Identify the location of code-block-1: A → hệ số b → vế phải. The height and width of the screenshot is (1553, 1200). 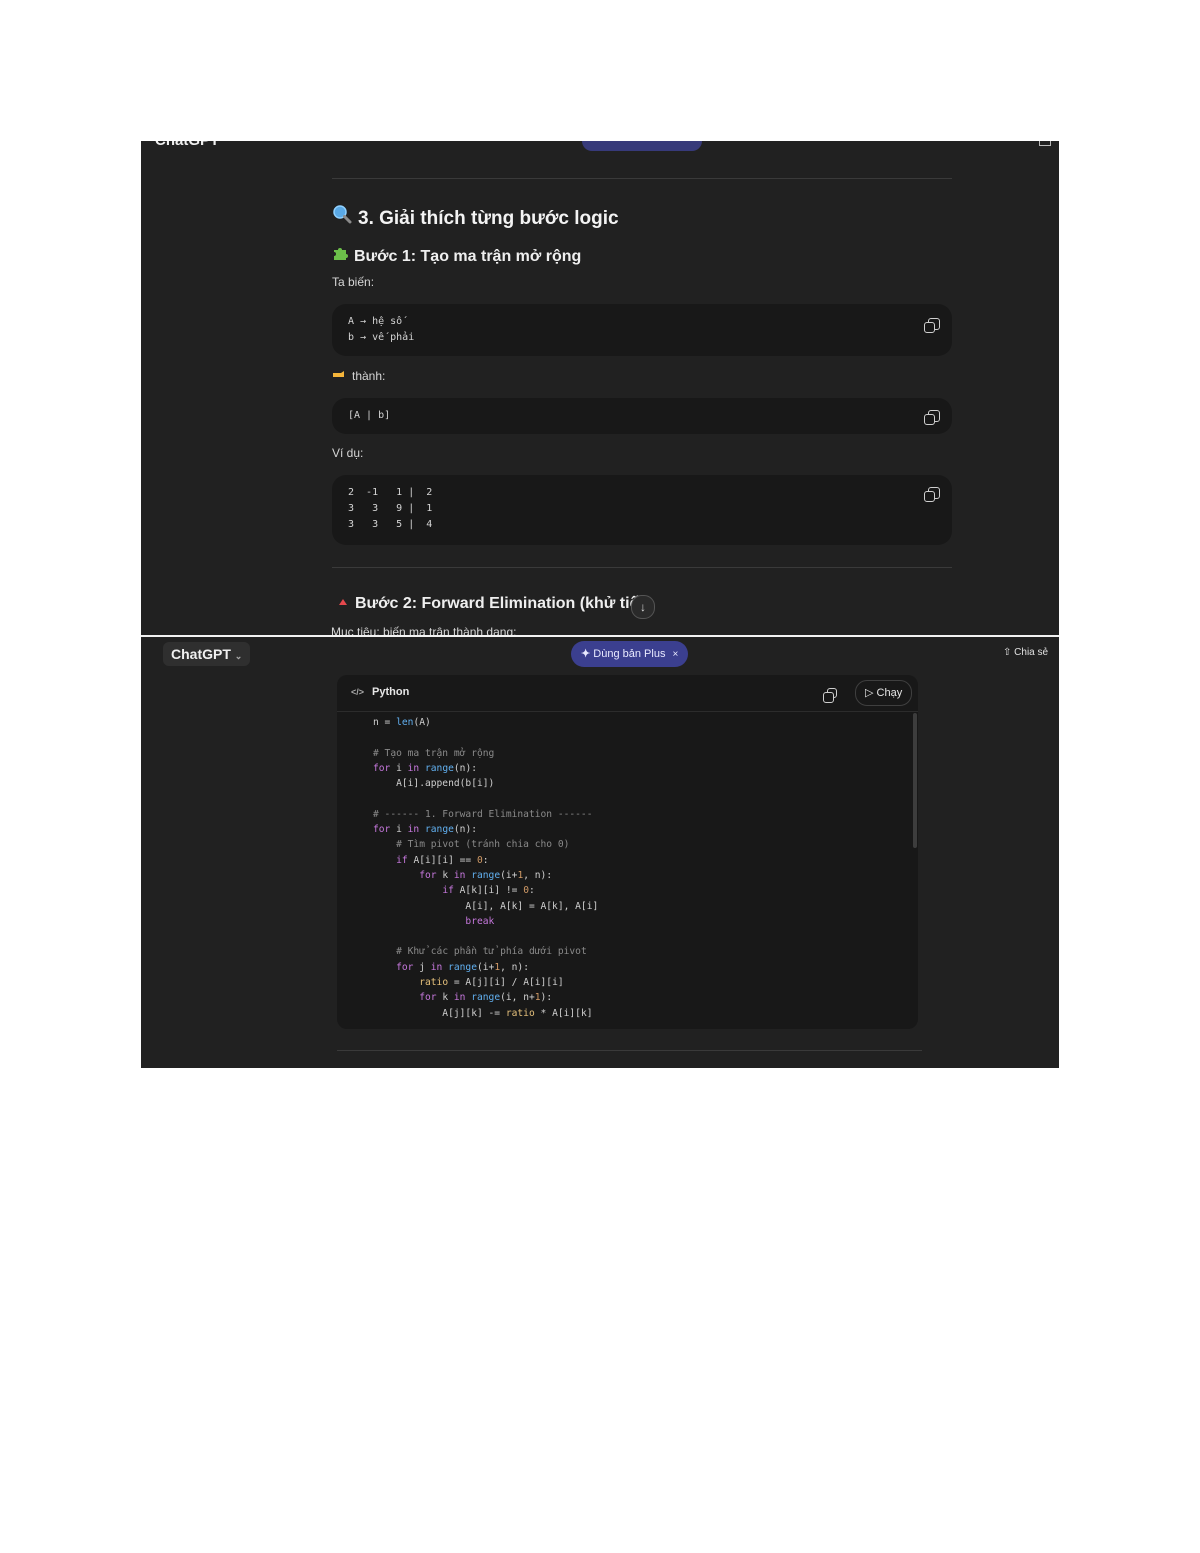
(642, 330).